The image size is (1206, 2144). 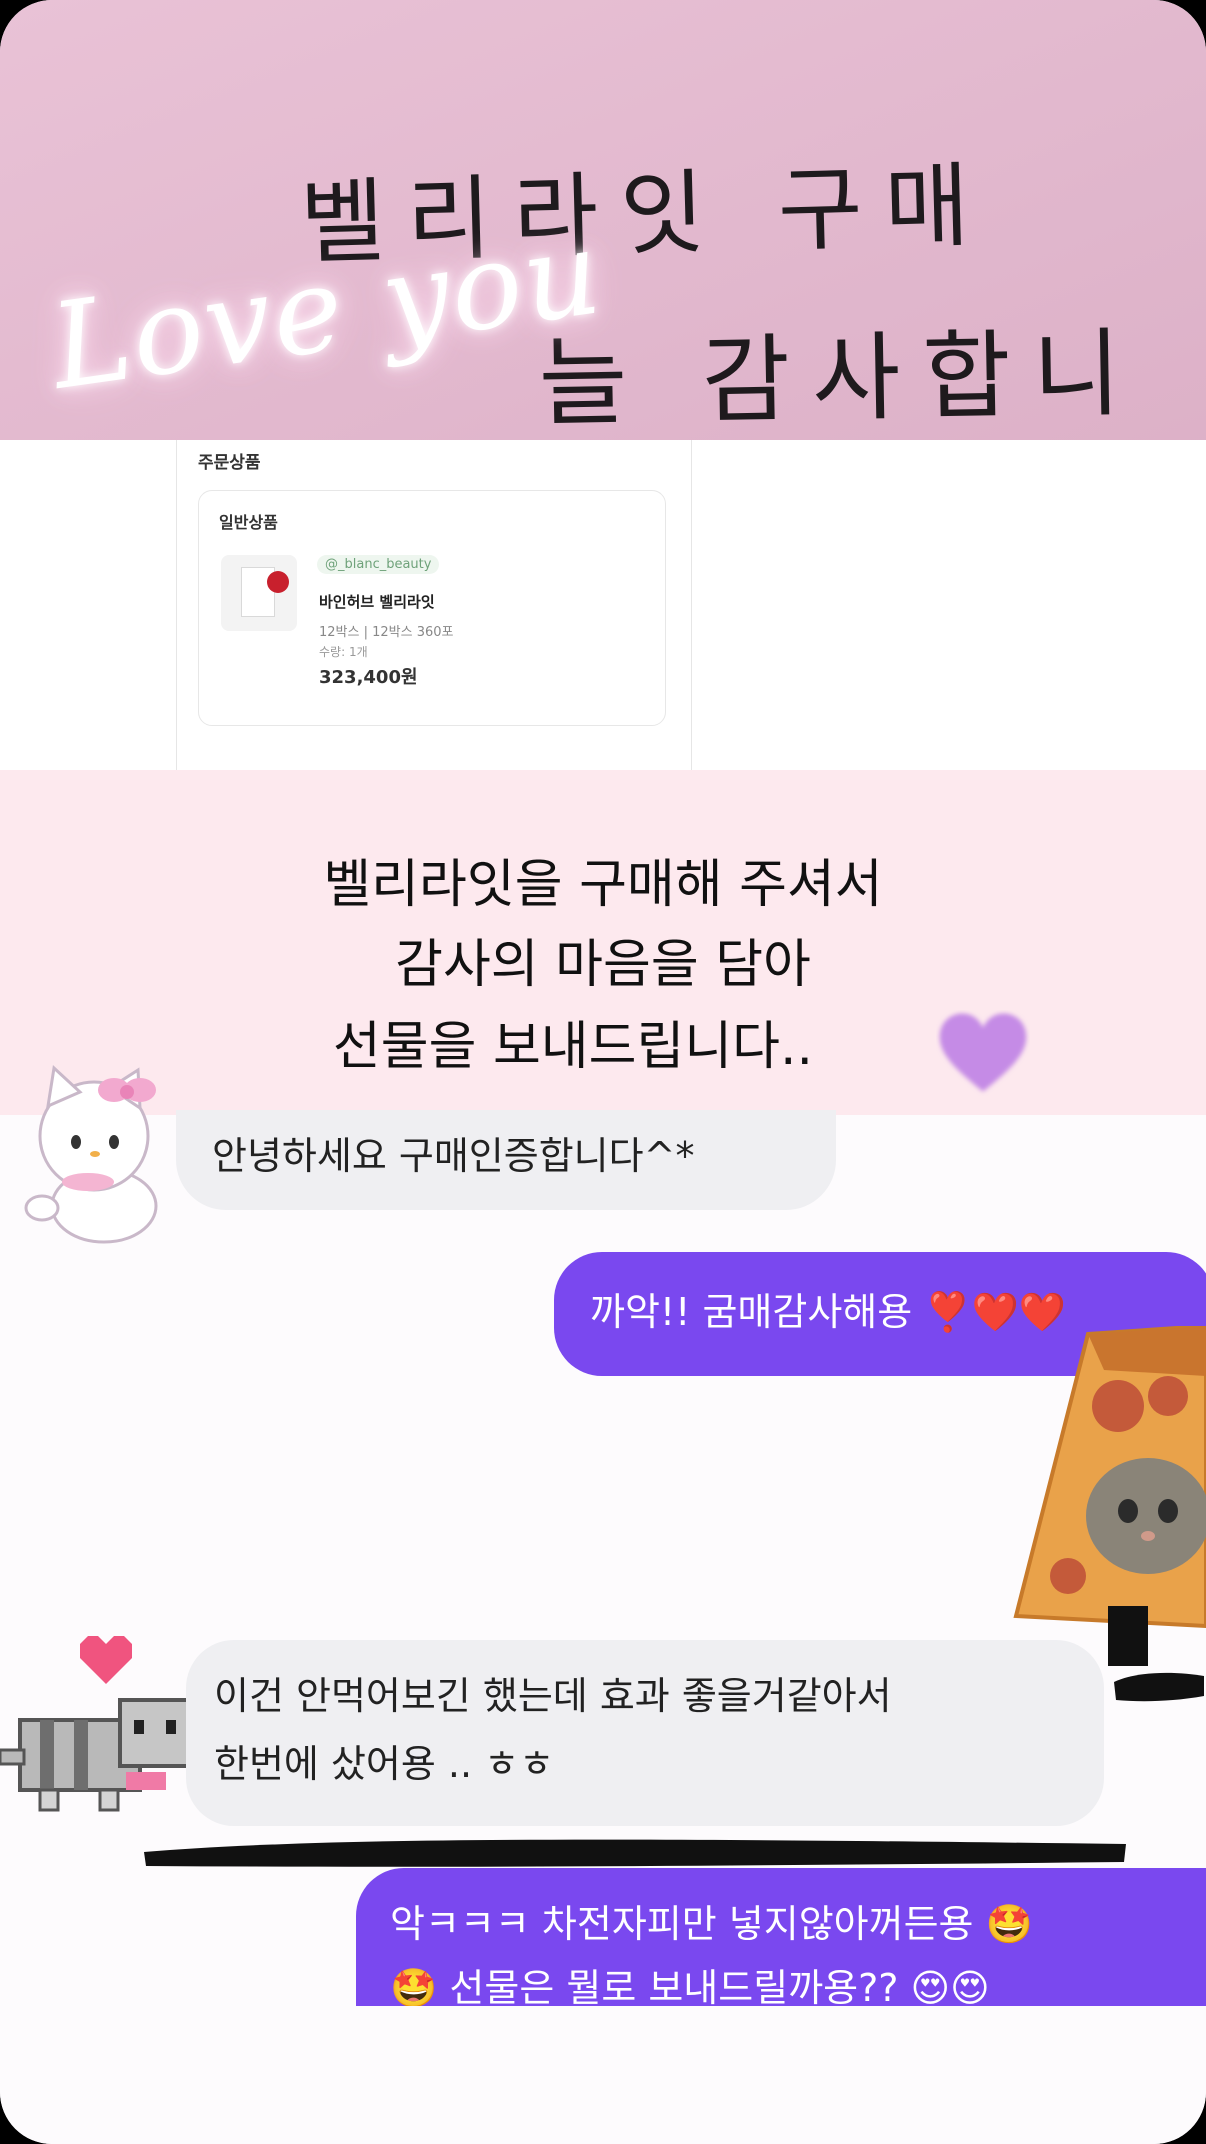 I want to click on product-badge, so click(x=278, y=582).